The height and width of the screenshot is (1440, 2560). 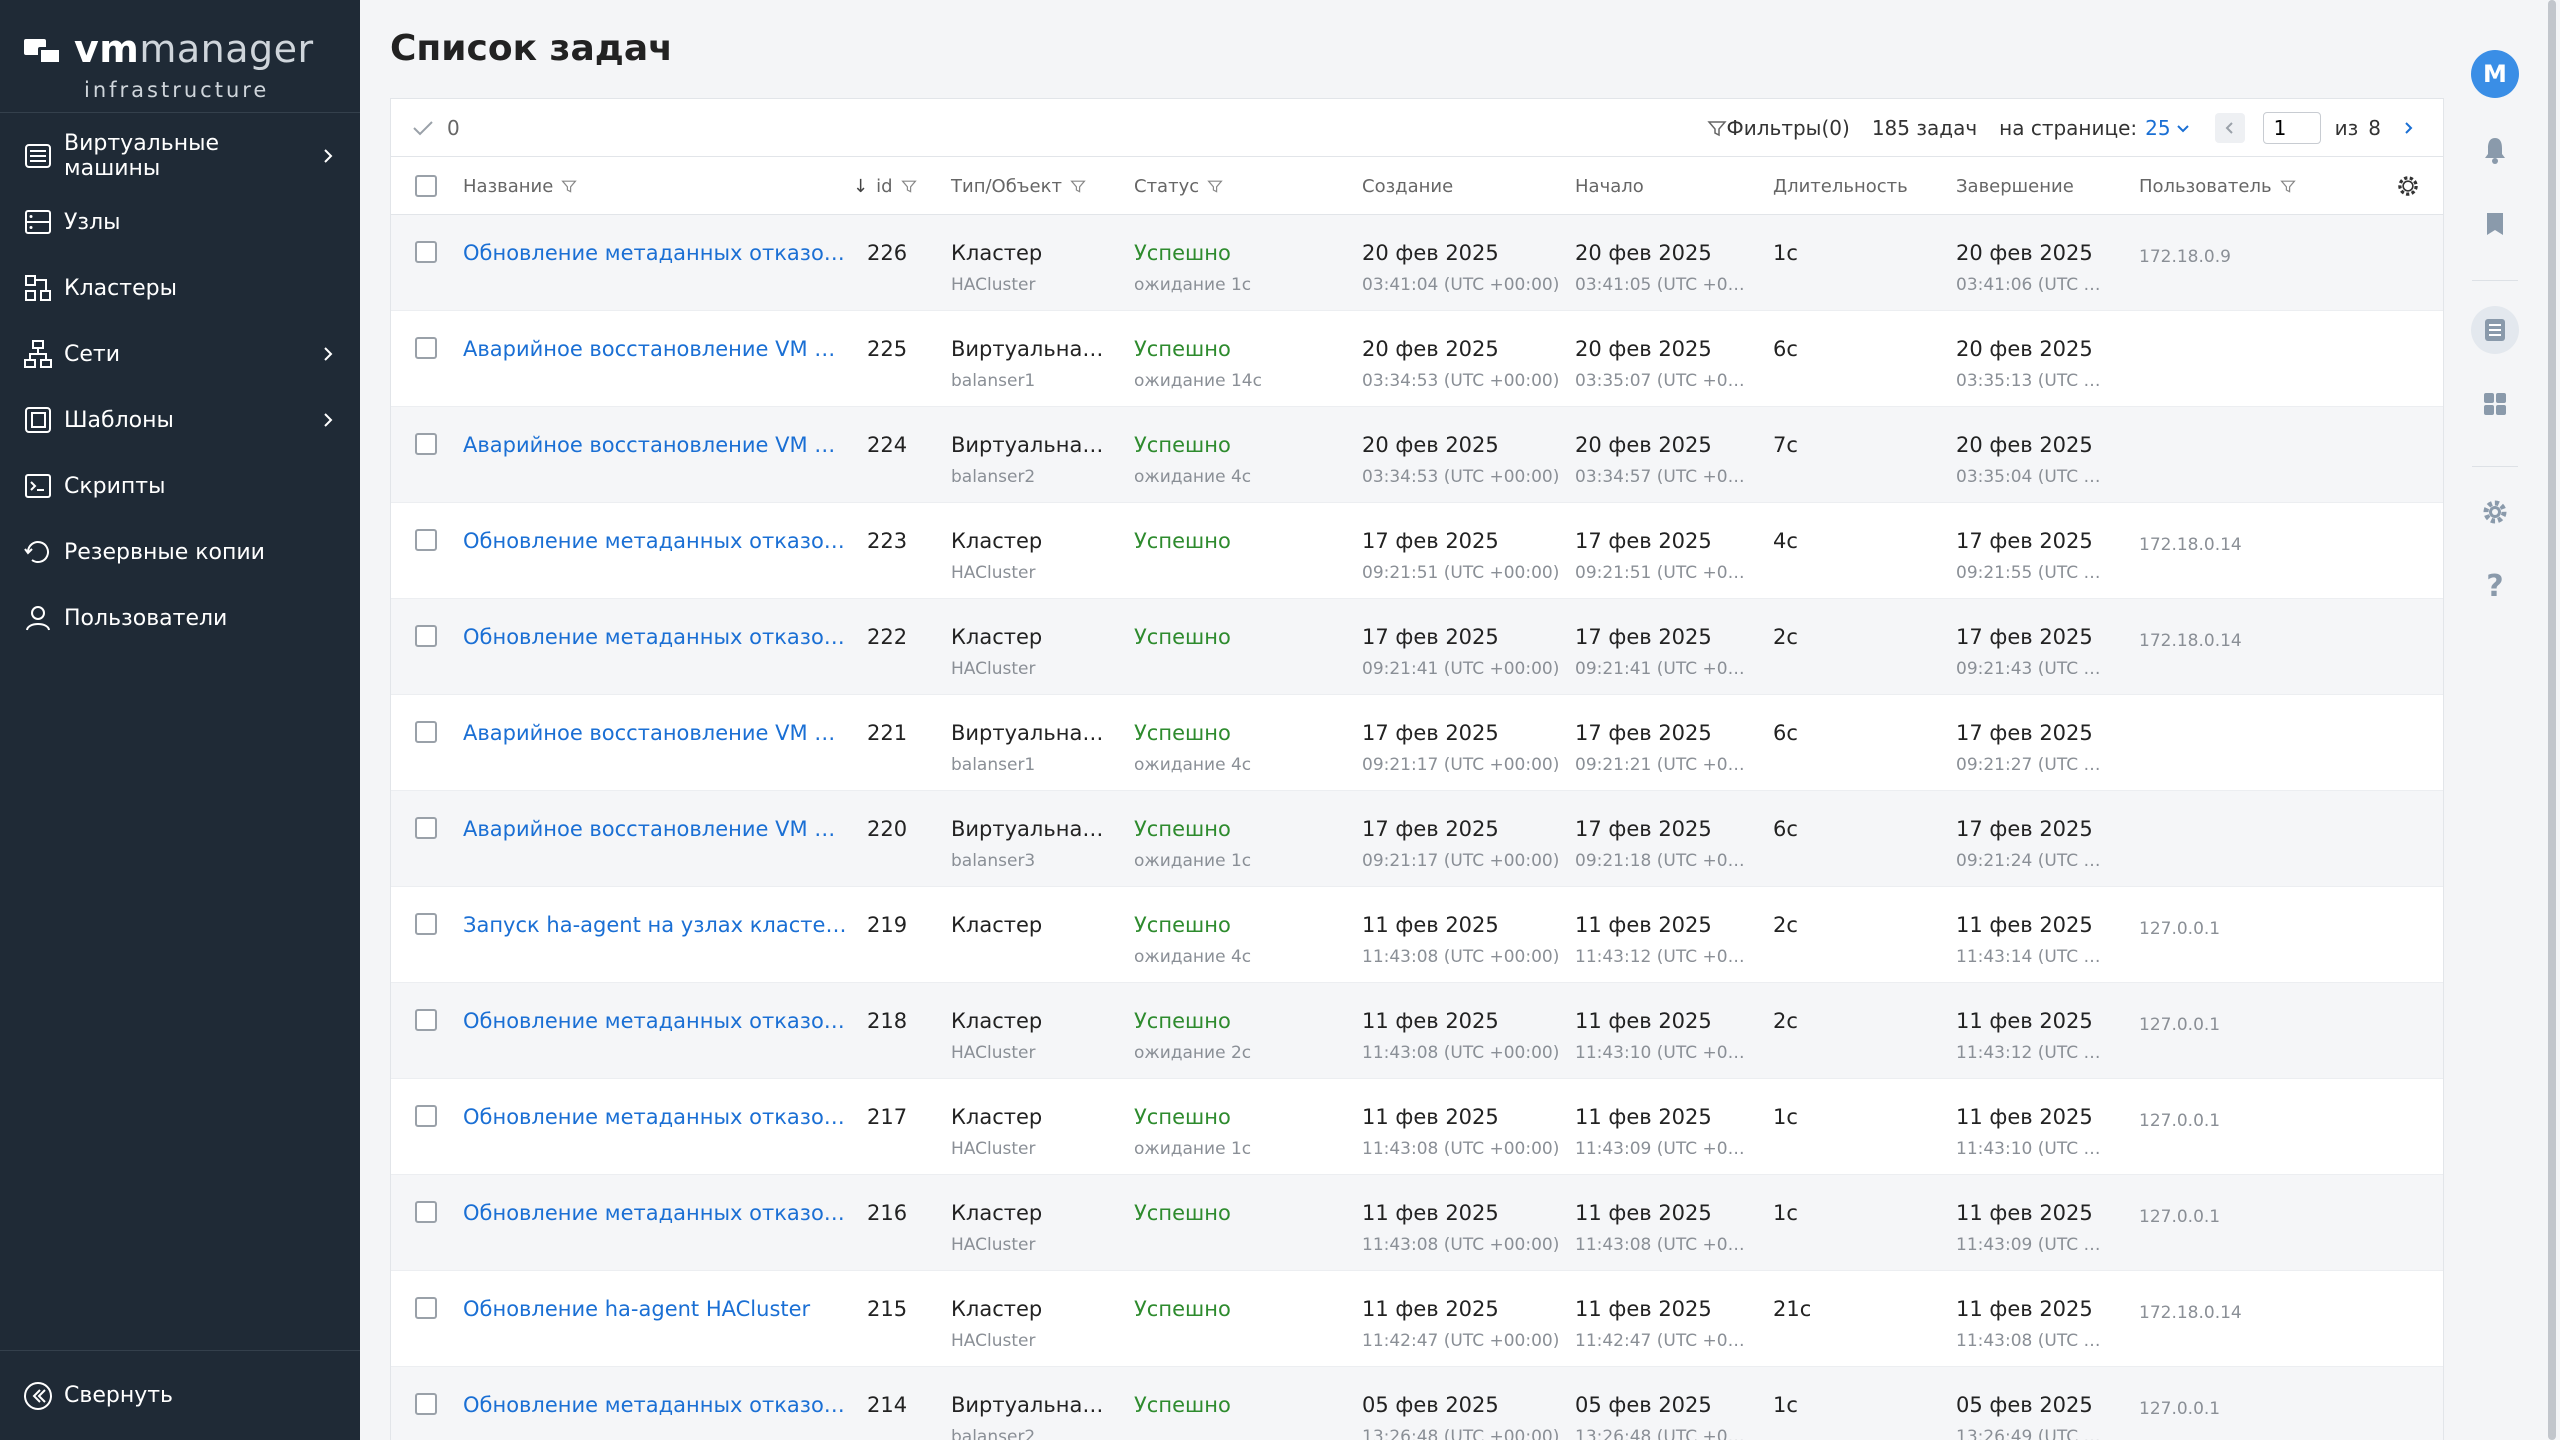 I want to click on task-list-icon, so click(x=2495, y=330).